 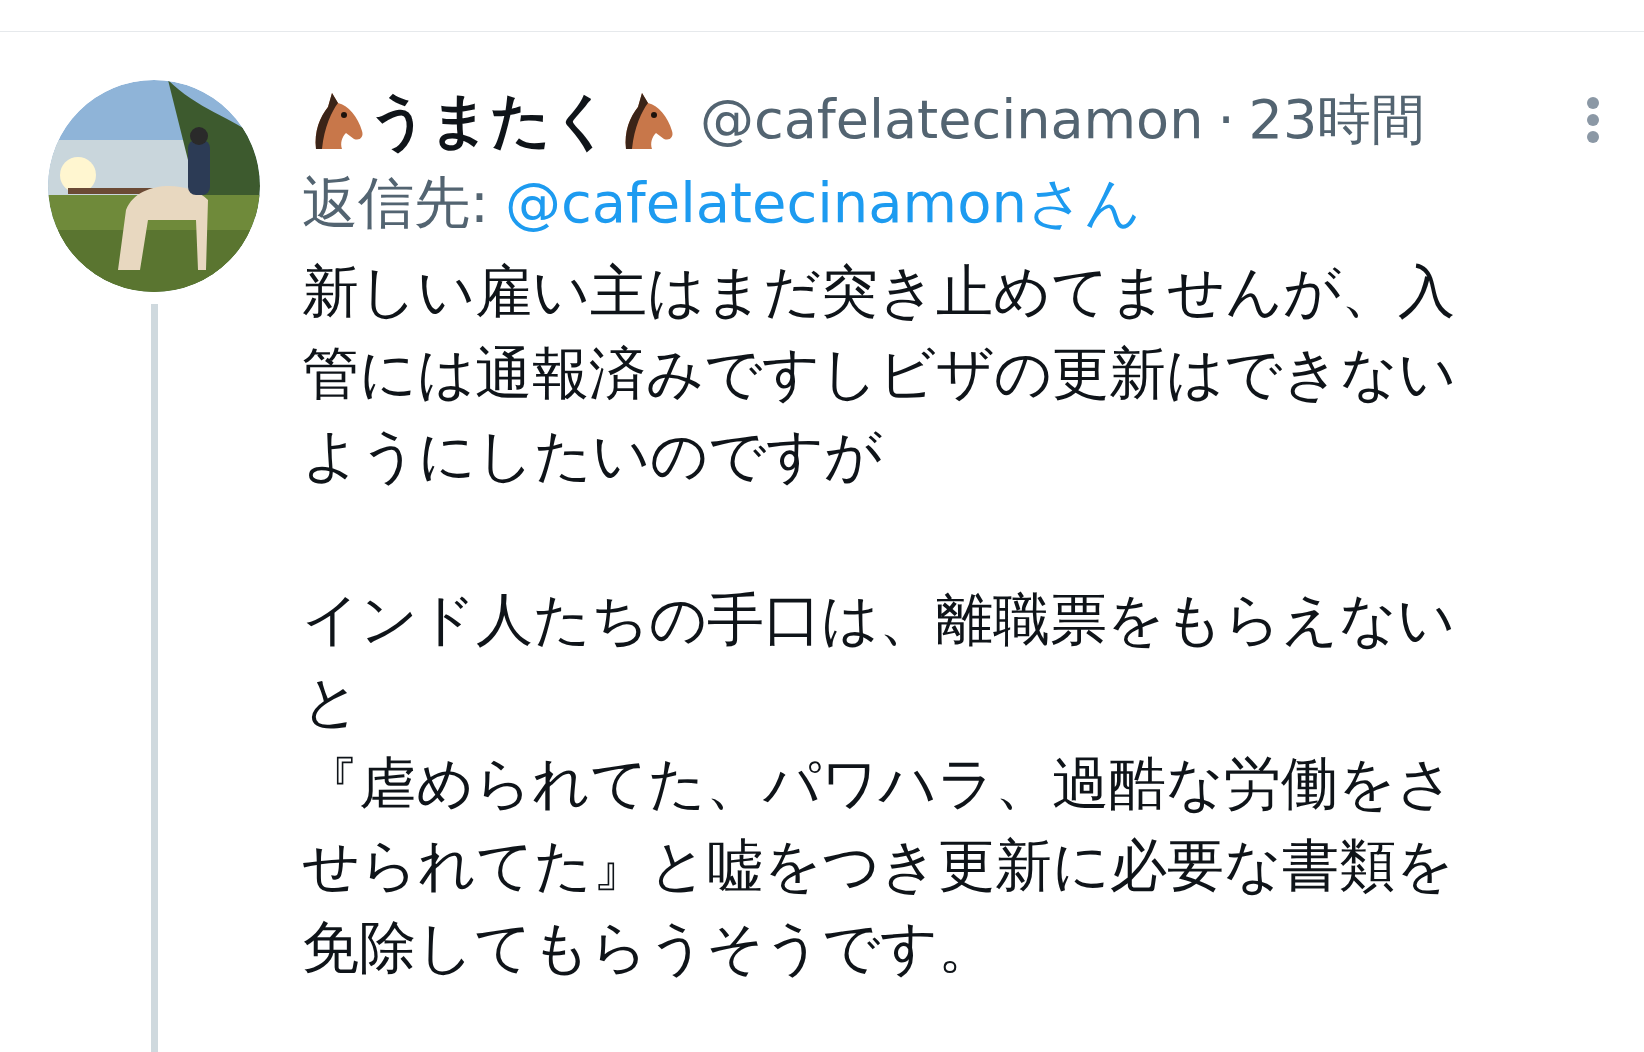 I want to click on post-text-line: 管には通報済みですしビザの更新はできない, so click(x=879, y=373).